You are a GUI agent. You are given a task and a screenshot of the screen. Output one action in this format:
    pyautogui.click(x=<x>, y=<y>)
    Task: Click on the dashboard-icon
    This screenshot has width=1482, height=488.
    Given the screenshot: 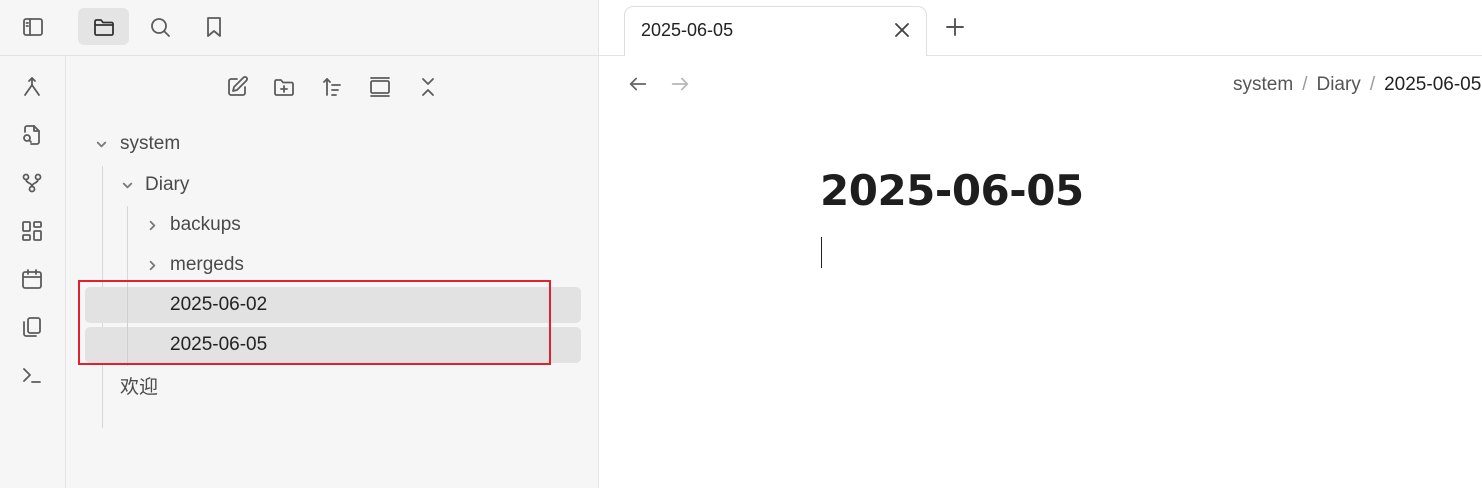 What is the action you would take?
    pyautogui.click(x=32, y=231)
    